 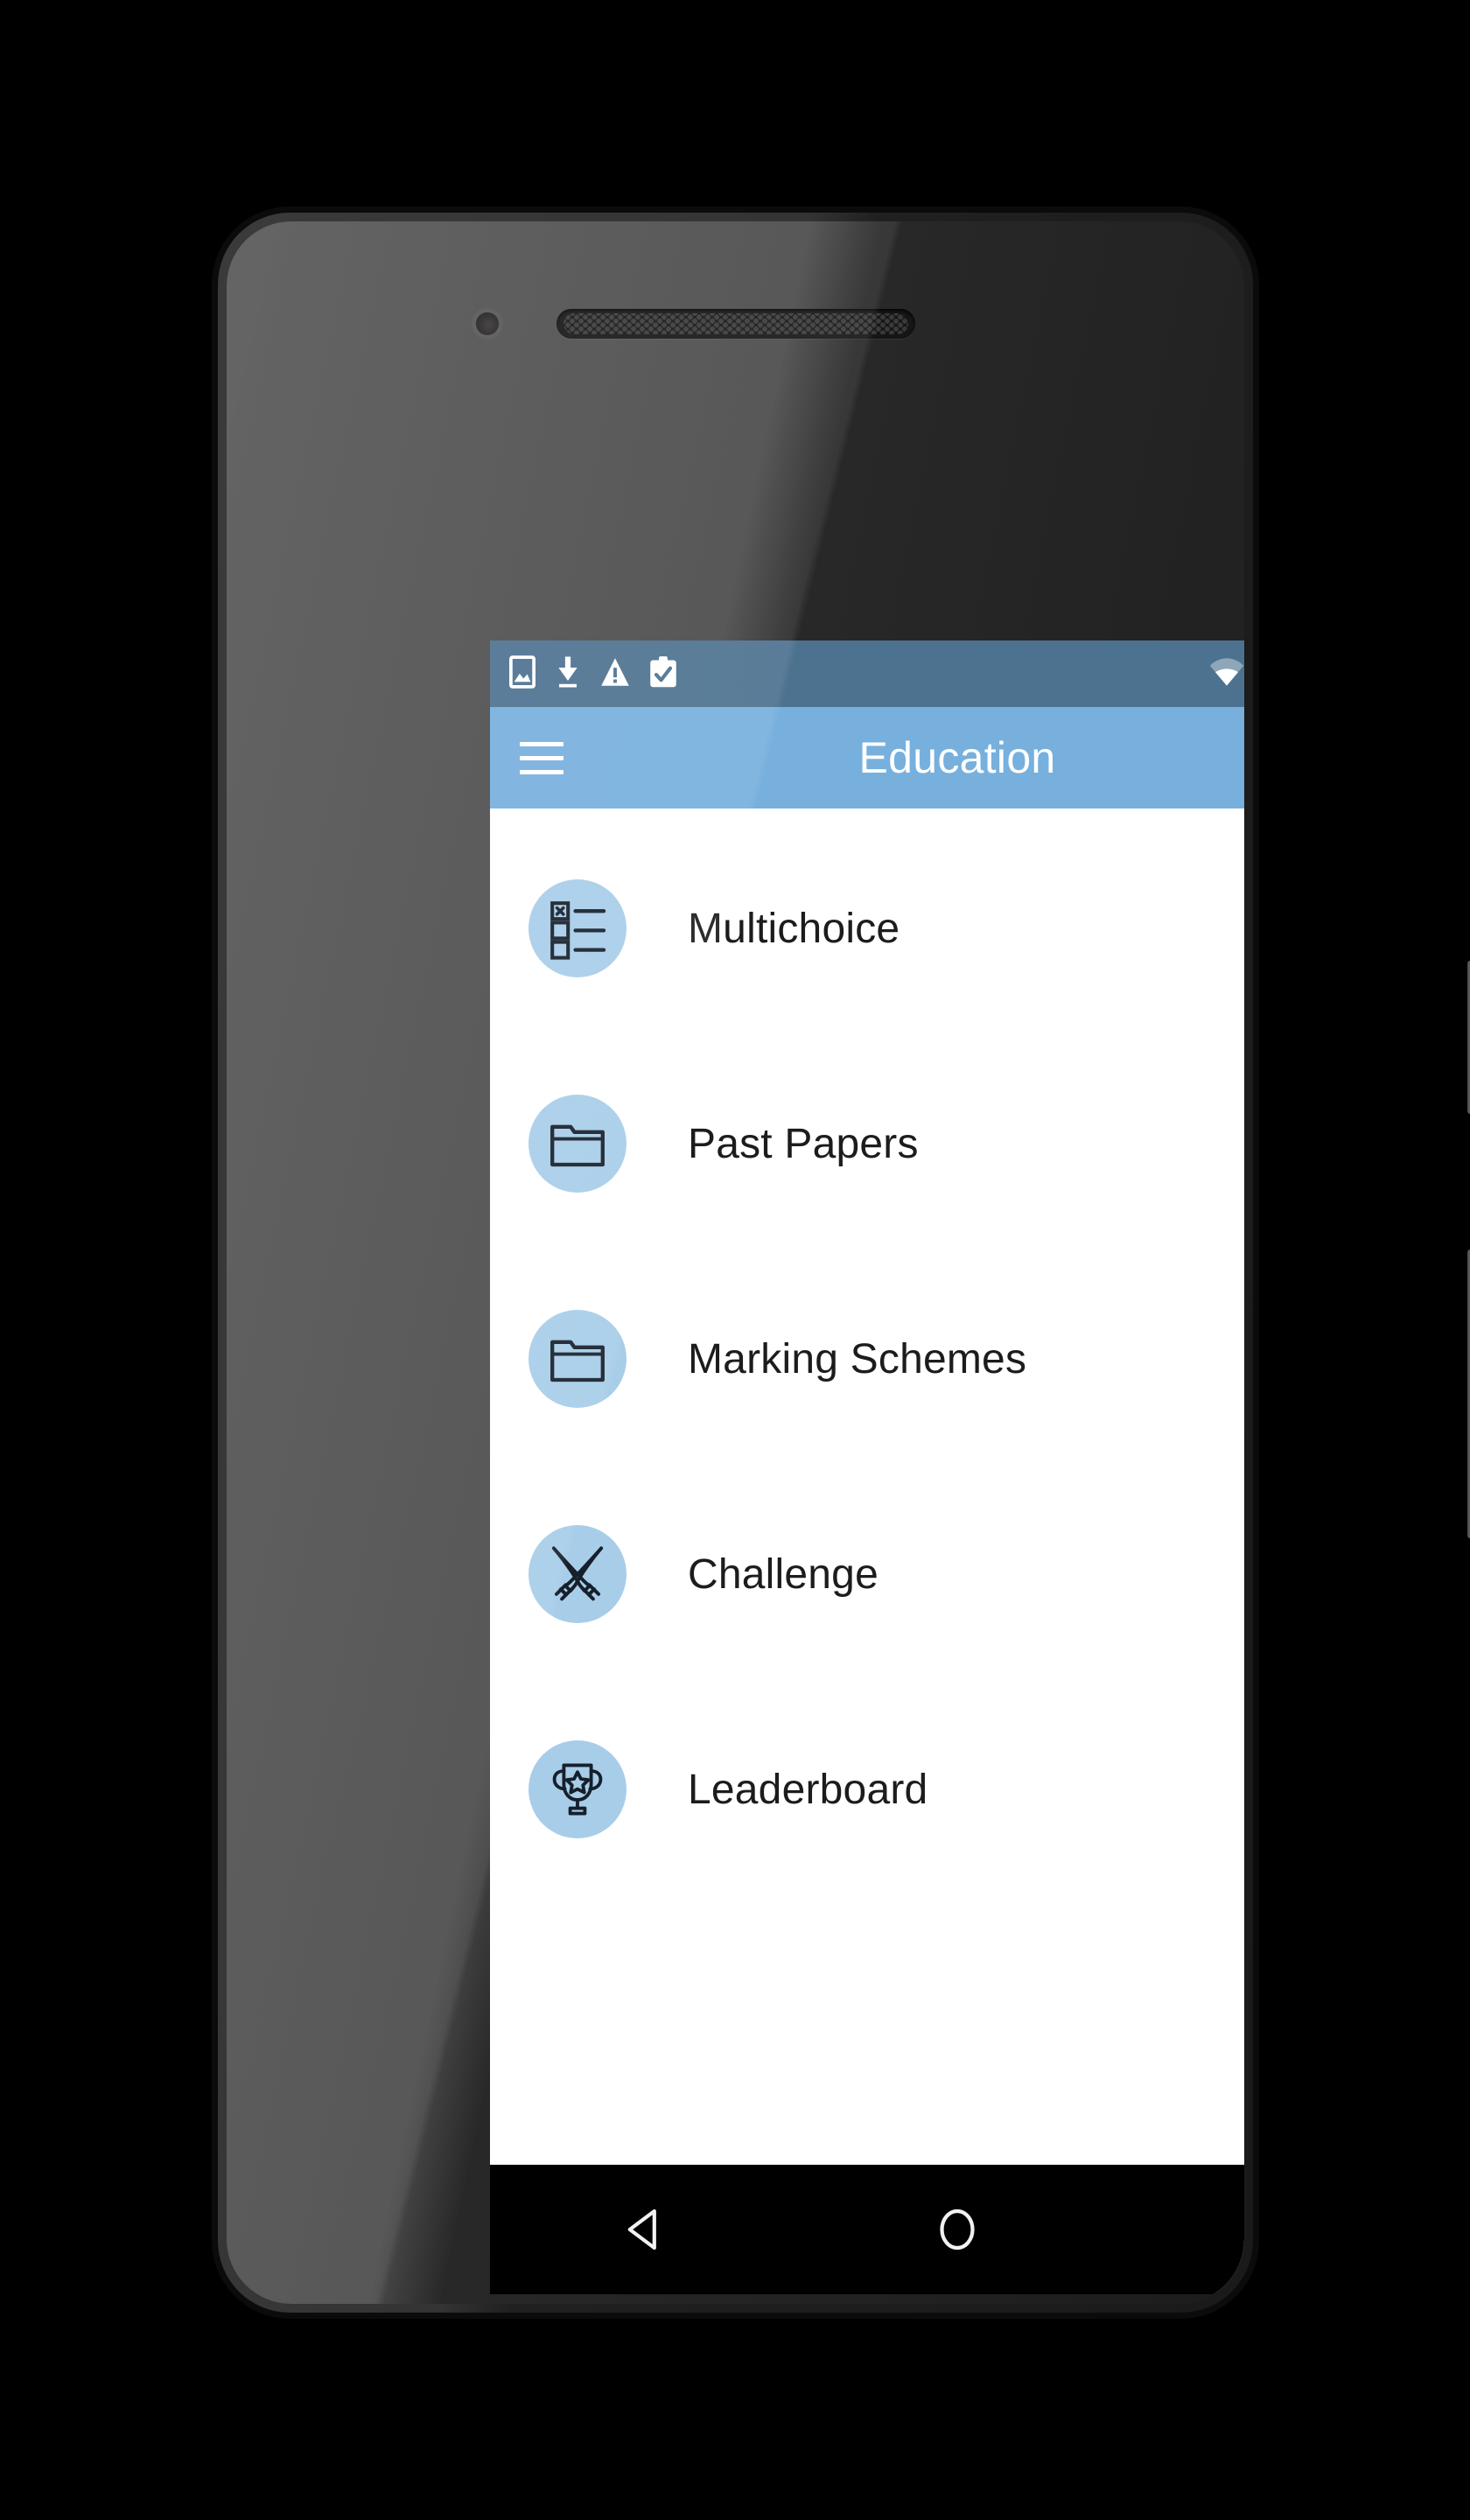 I want to click on clipboard-check-icon, so click(x=663, y=674).